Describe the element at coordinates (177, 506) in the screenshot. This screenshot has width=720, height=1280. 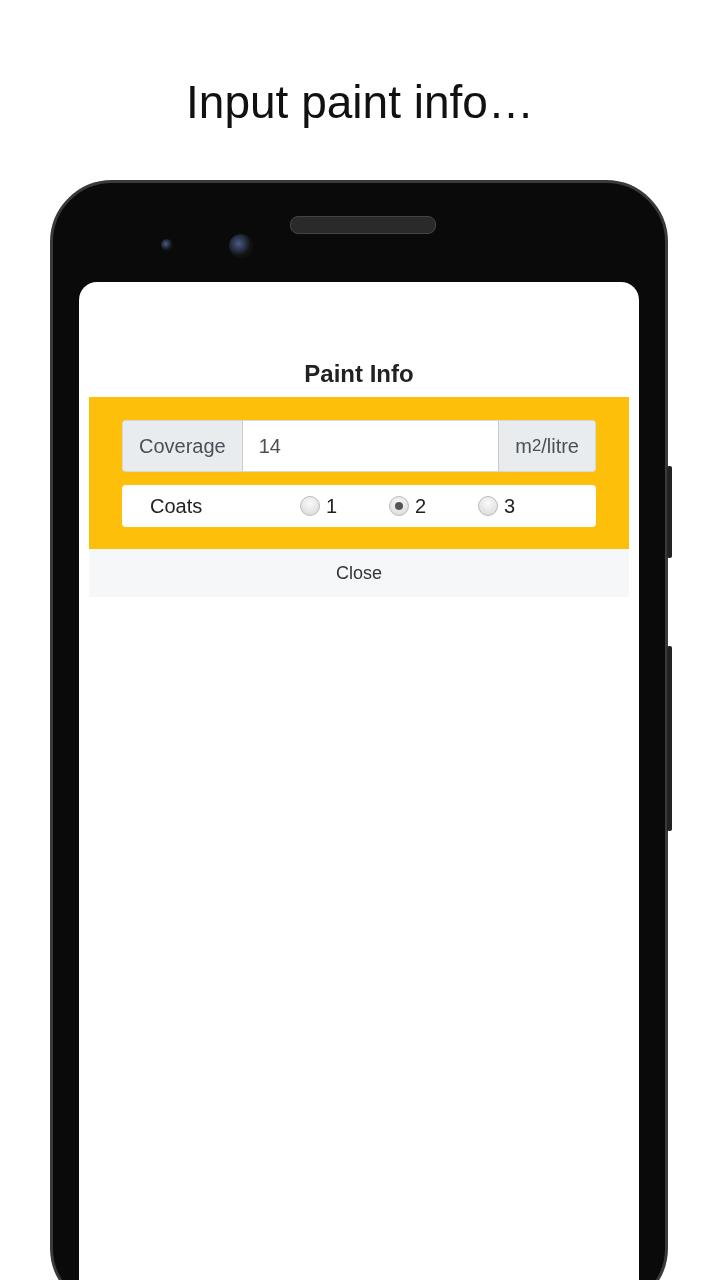
I see `coats-label: Coats` at that location.